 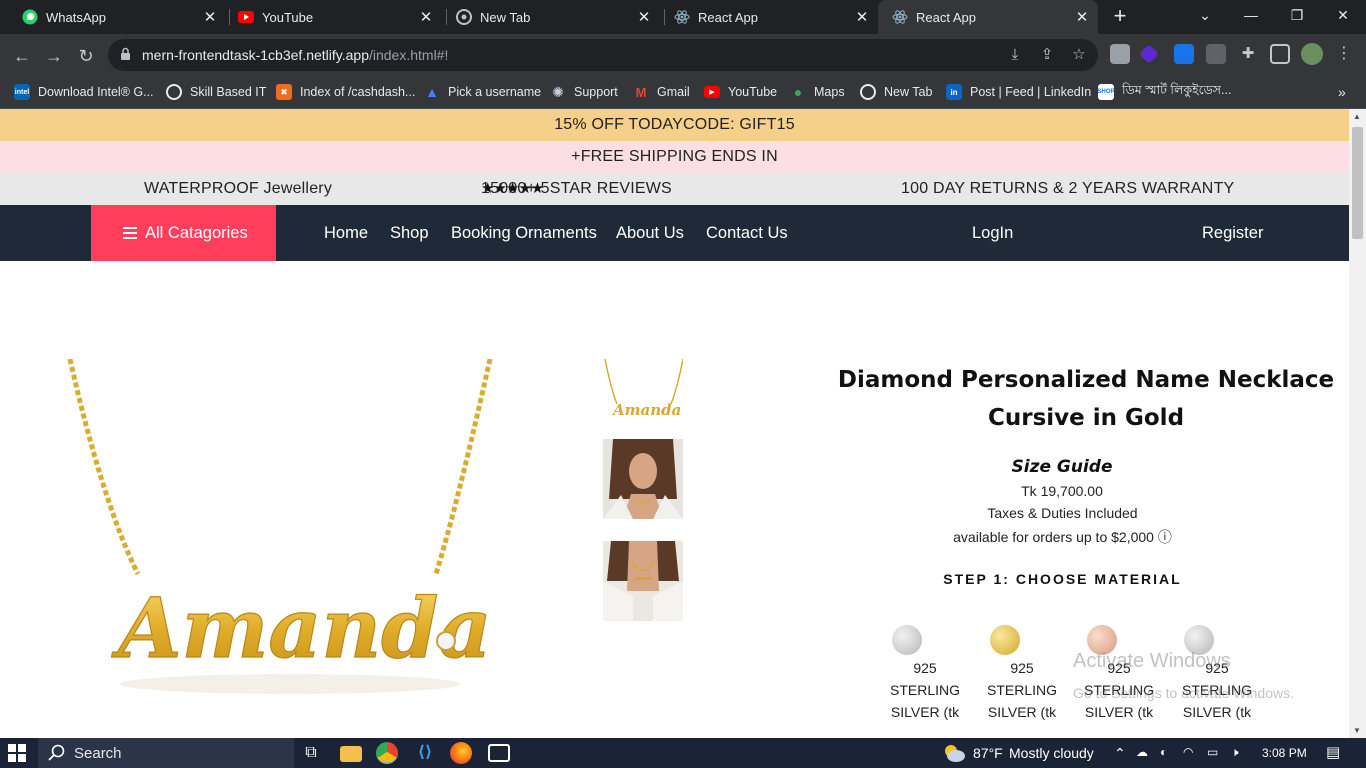 What do you see at coordinates (798, 92) in the screenshot?
I see `maps-icon: ●` at bounding box center [798, 92].